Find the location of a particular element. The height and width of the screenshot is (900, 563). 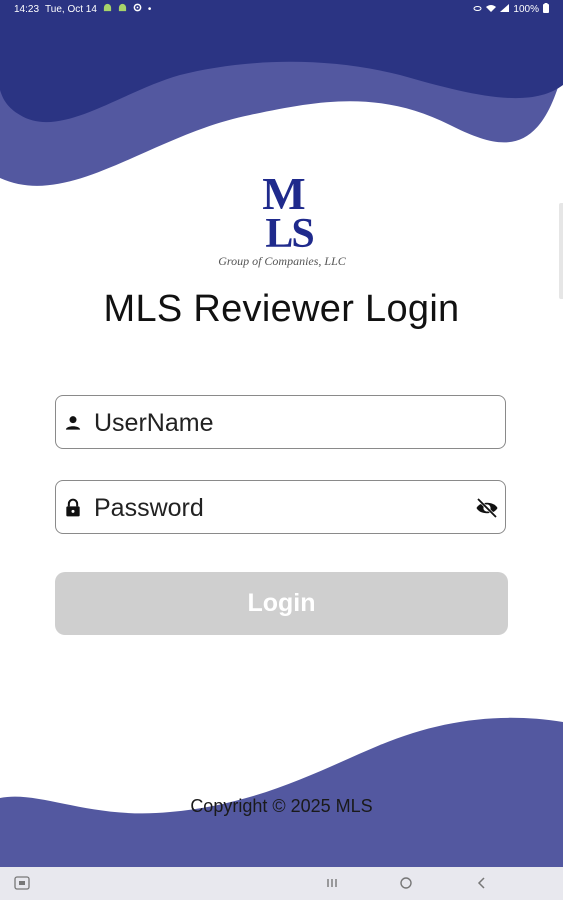

recent-apps-icon is located at coordinates (332, 885).